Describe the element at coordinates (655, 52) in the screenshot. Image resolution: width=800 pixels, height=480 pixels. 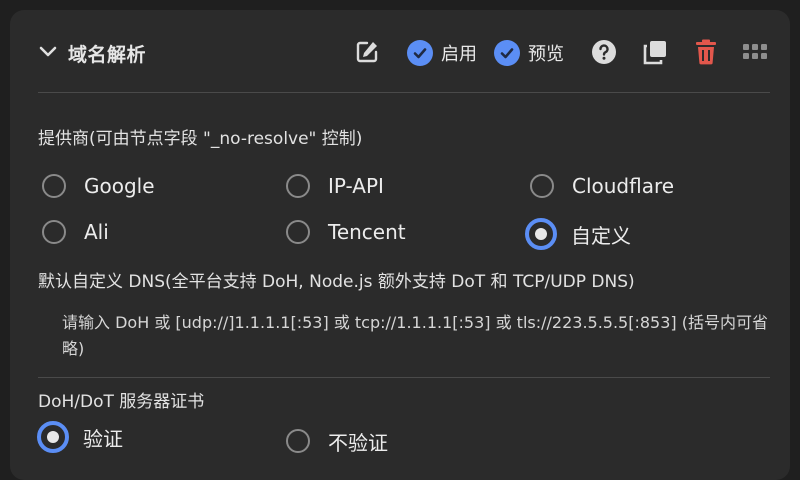
I see `copy-icon` at that location.